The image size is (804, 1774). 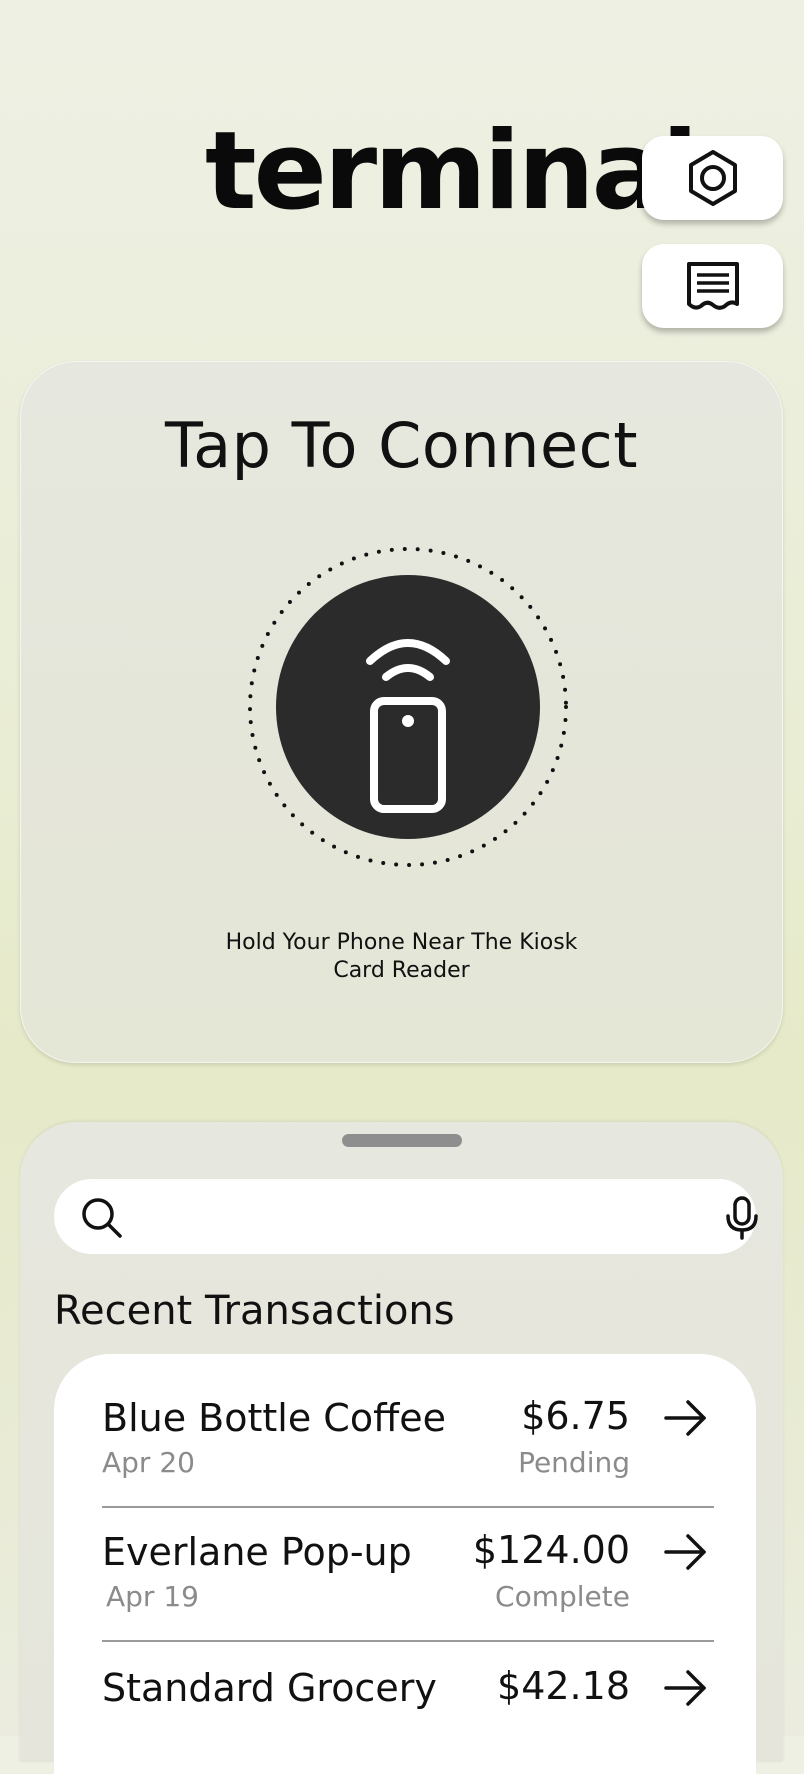 What do you see at coordinates (575, 1416) in the screenshot?
I see `transaction-amount: $6.75` at bounding box center [575, 1416].